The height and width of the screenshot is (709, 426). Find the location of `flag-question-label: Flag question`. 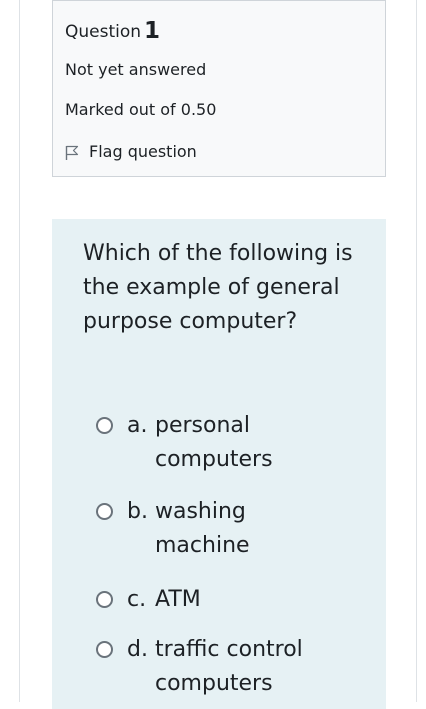

flag-question-label: Flag question is located at coordinates (143, 151).